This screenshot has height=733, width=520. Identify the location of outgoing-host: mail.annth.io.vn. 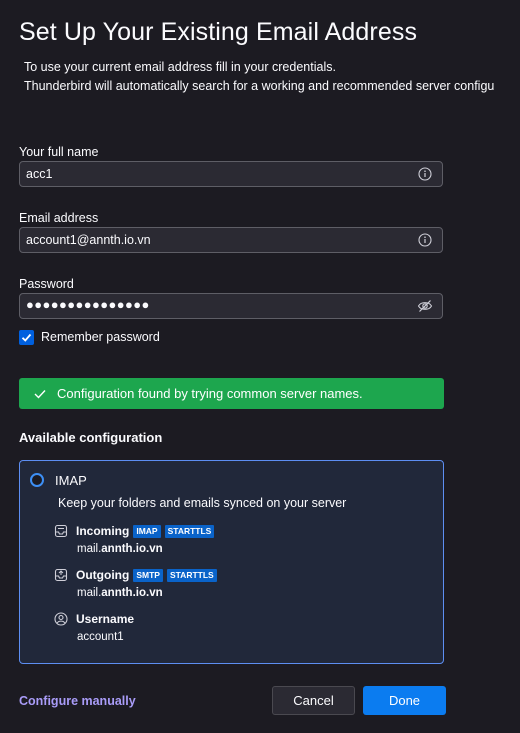
(120, 593).